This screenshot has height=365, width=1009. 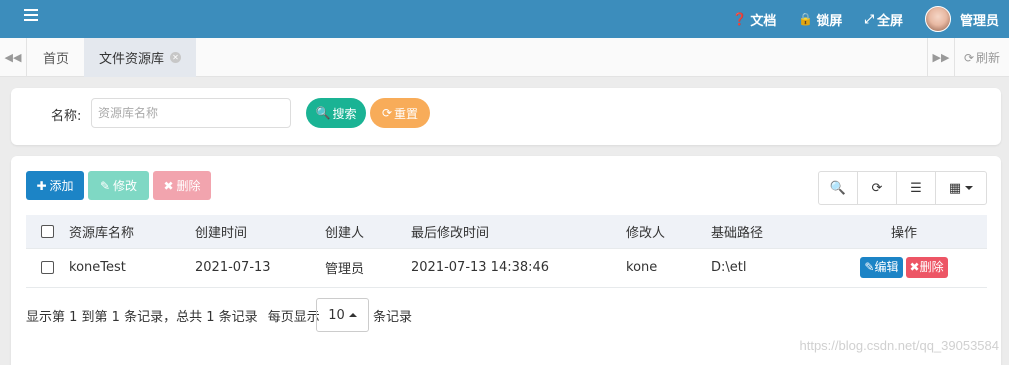 What do you see at coordinates (937, 19) in the screenshot?
I see `avatar` at bounding box center [937, 19].